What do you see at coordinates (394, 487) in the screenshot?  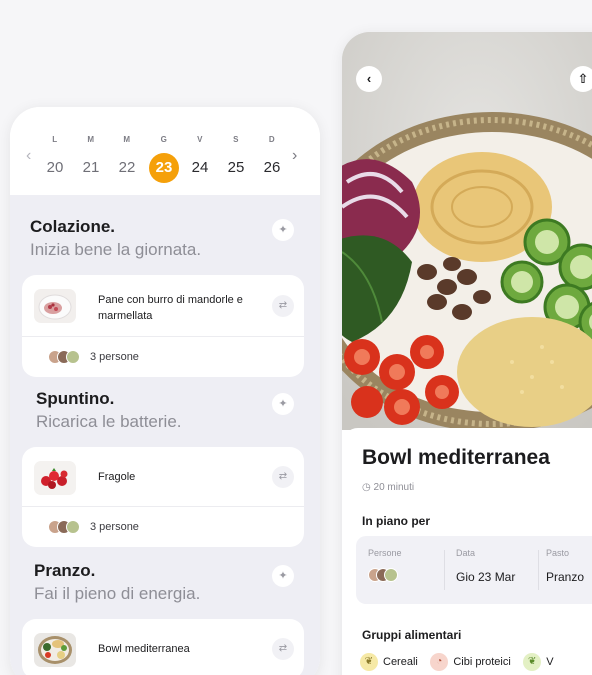 I see `recipe-time-value: 20 minuti` at bounding box center [394, 487].